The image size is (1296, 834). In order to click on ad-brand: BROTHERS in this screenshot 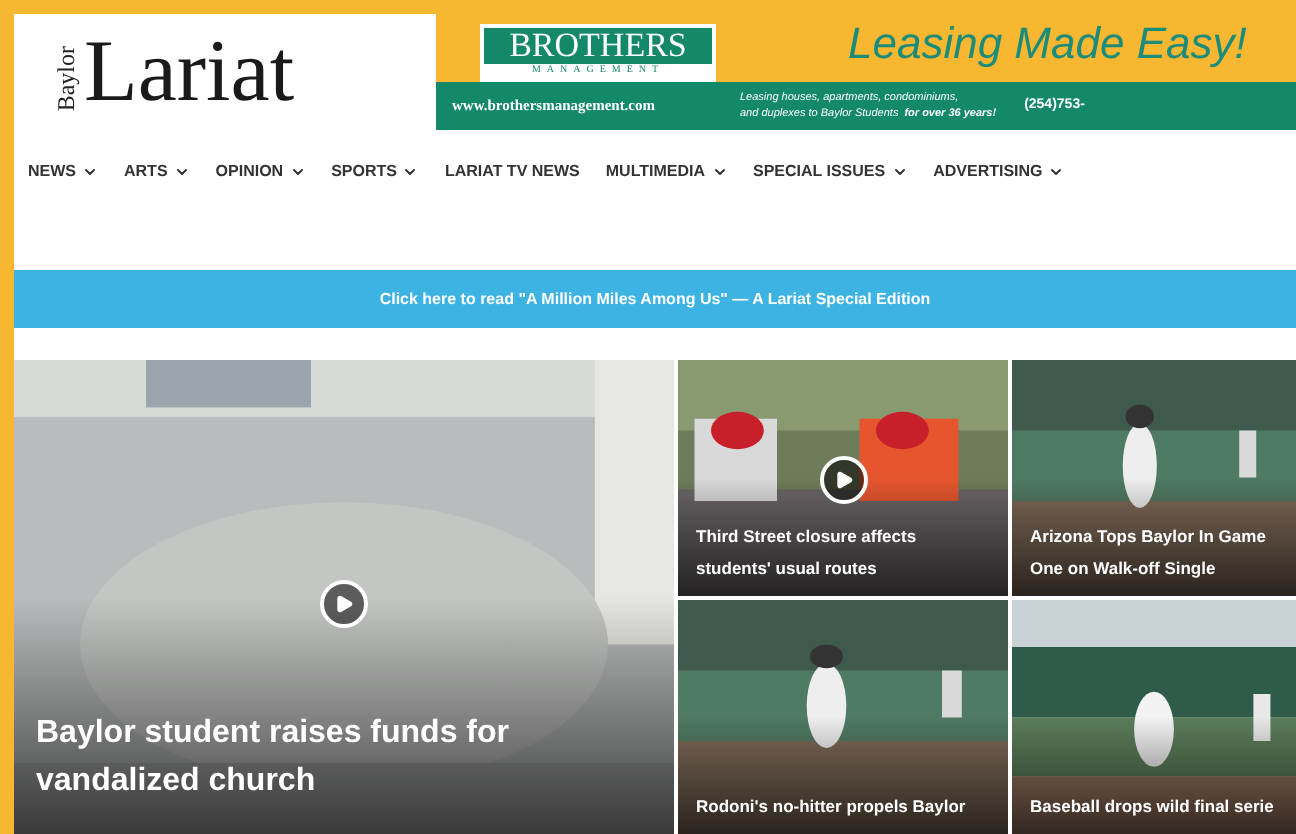, I will do `click(598, 46)`.